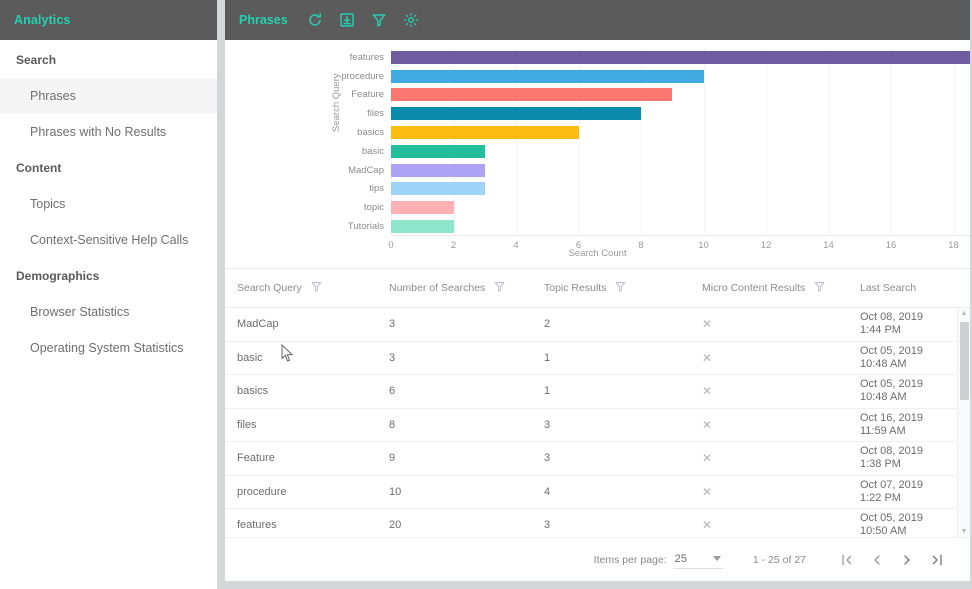 This screenshot has height=589, width=972. What do you see at coordinates (915, 324) in the screenshot?
I see `cell-last-search: Oct 08, 2019 1:44 PM` at bounding box center [915, 324].